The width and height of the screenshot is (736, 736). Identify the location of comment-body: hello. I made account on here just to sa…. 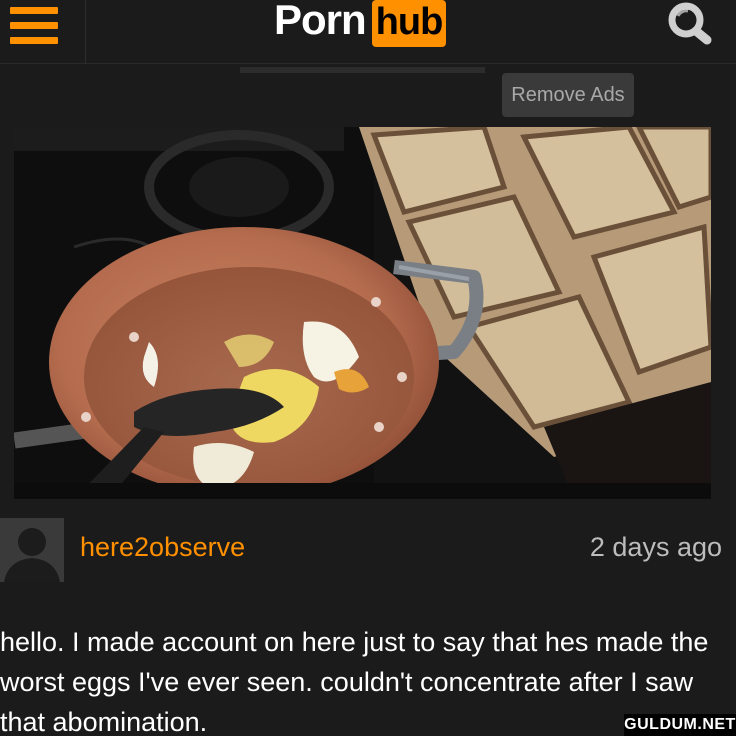
(354, 681).